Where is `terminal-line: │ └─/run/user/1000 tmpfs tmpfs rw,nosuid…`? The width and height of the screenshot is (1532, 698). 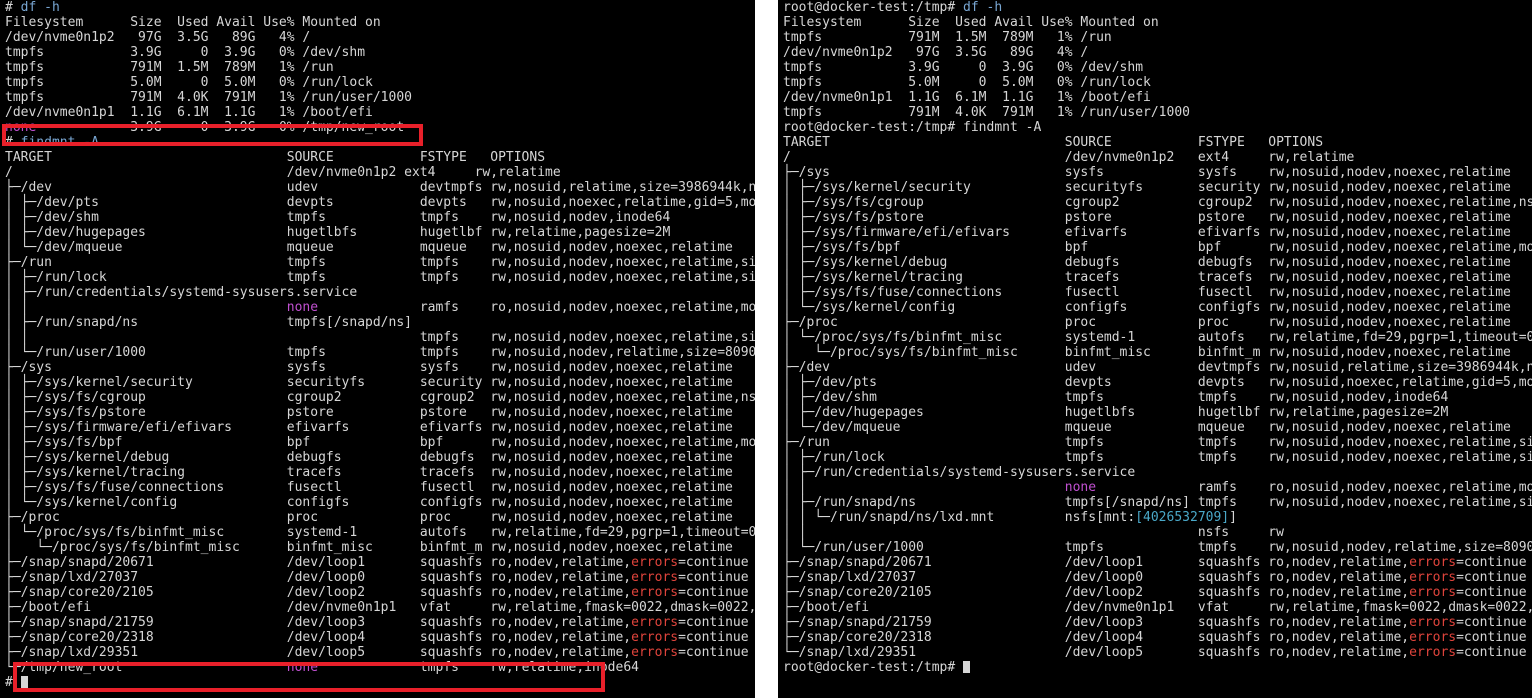 terminal-line: │ └─/run/user/1000 tmpfs tmpfs rw,nosuid… is located at coordinates (380, 352).